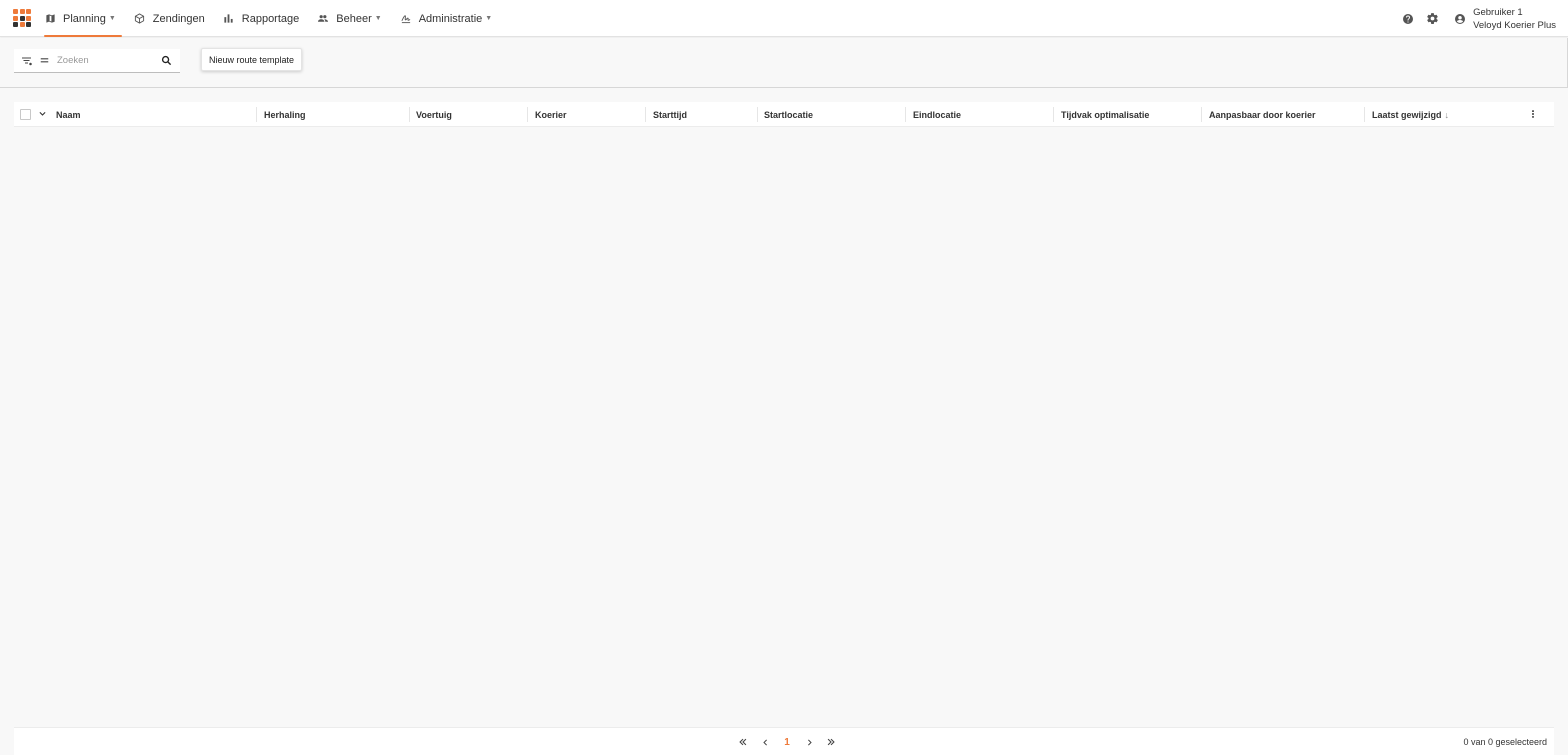 The image size is (1568, 755). I want to click on column-header-laatst-gewijzigd: Laatst gewijzigd ↓, so click(1410, 114).